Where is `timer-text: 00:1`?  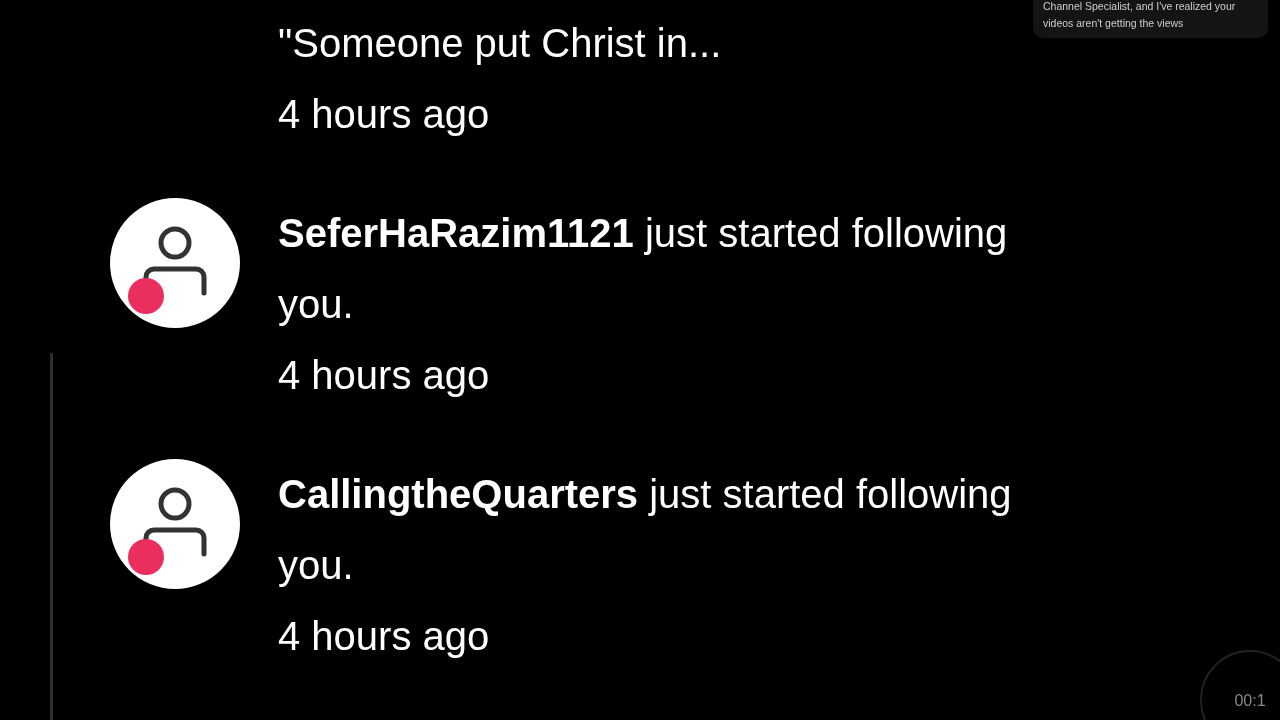
timer-text: 00:1 is located at coordinates (1250, 701).